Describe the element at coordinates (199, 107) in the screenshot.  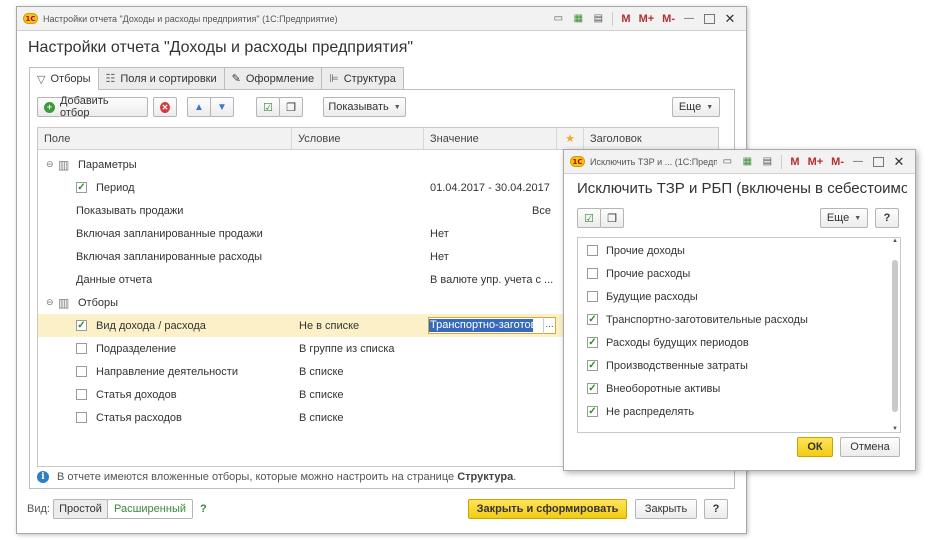
I see `move-up-button: ▲` at that location.